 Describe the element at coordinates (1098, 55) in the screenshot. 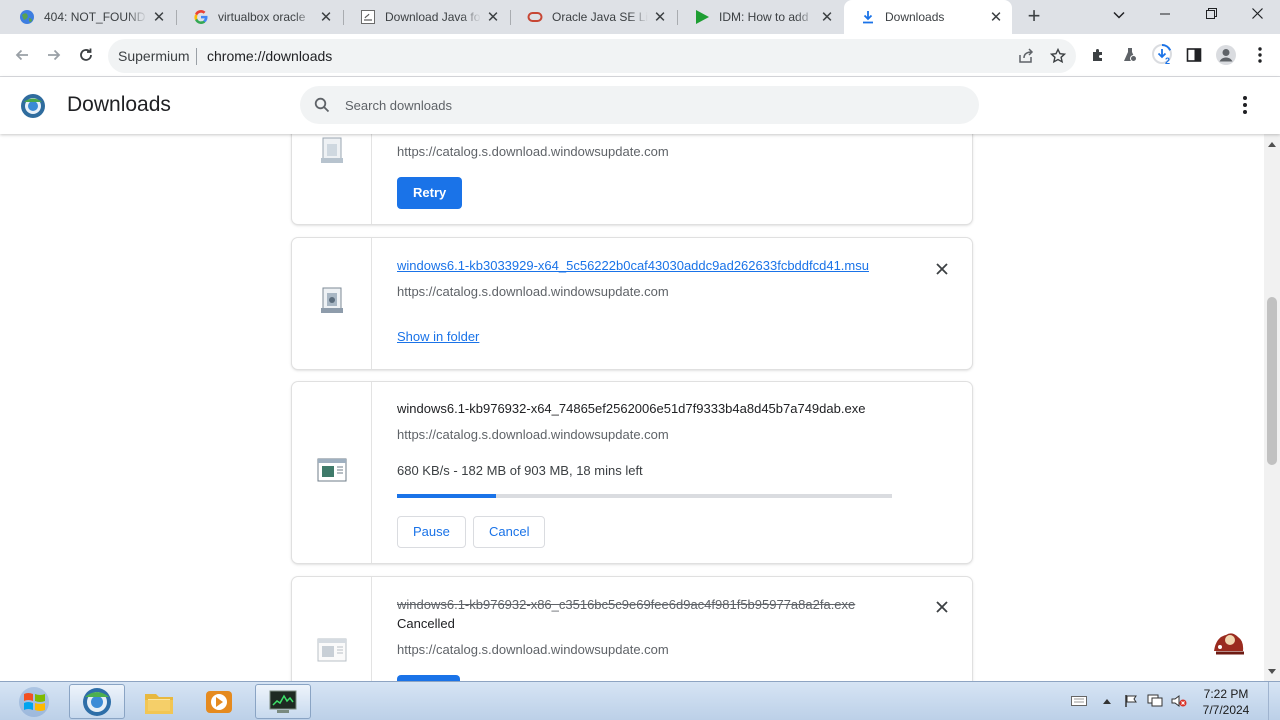

I see `extensions-puzzle-icon` at that location.